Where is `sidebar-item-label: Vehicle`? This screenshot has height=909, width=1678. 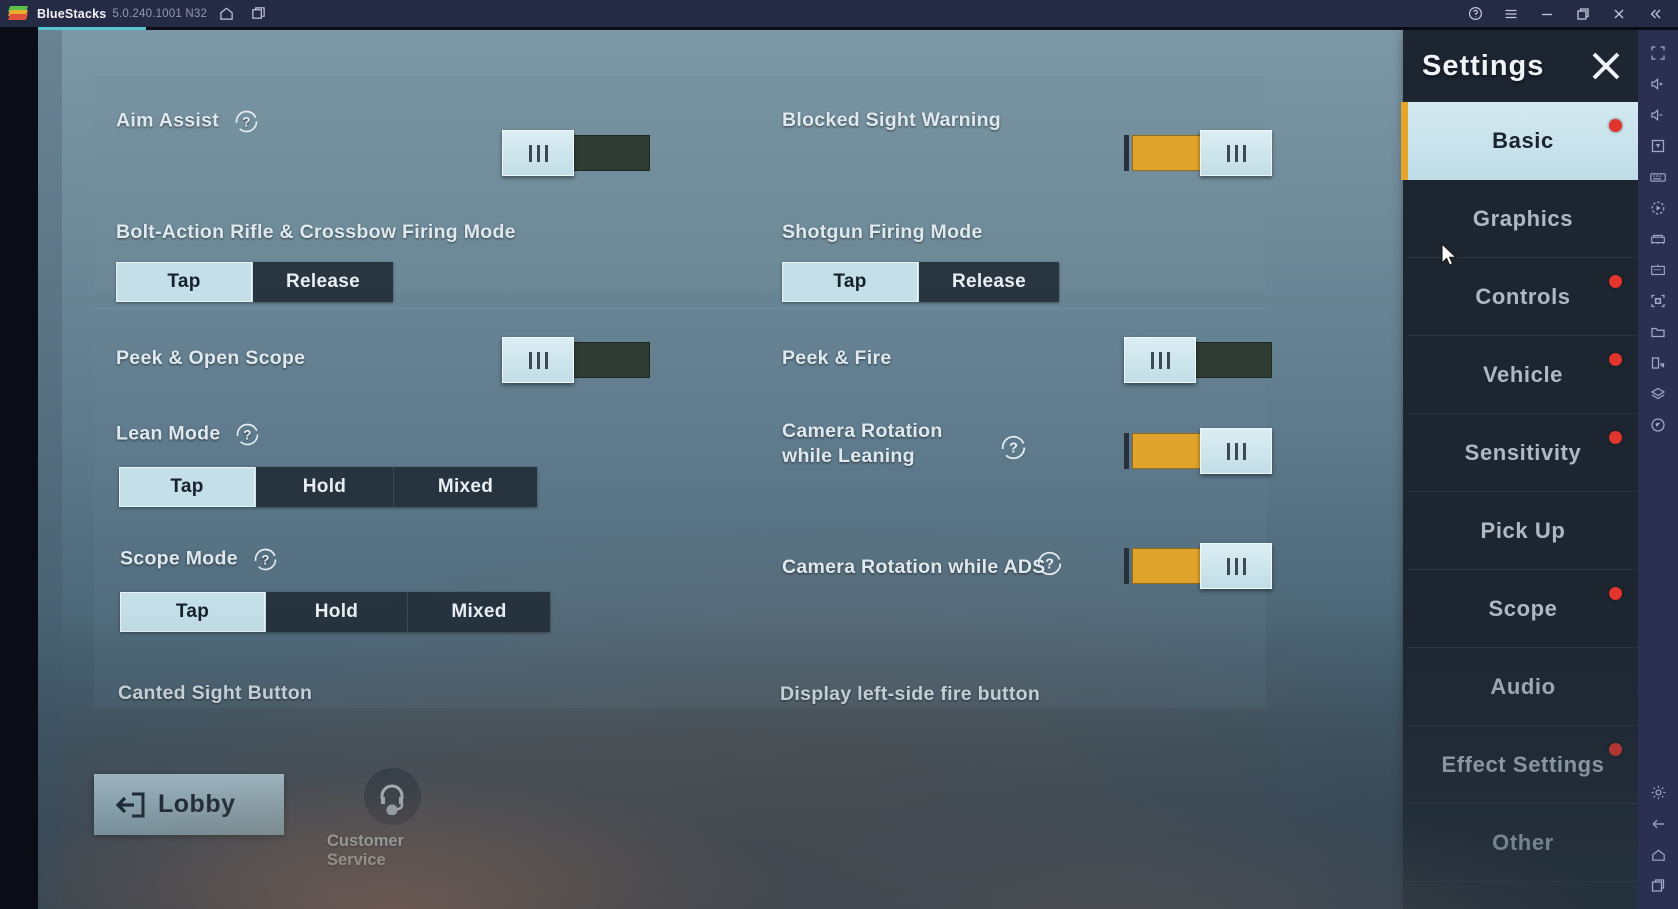
sidebar-item-label: Vehicle is located at coordinates (1523, 374).